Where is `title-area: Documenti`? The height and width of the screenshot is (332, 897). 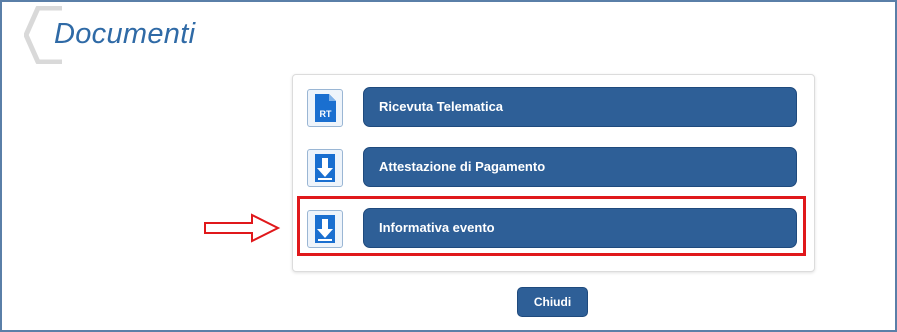 title-area: Documenti is located at coordinates (134, 36).